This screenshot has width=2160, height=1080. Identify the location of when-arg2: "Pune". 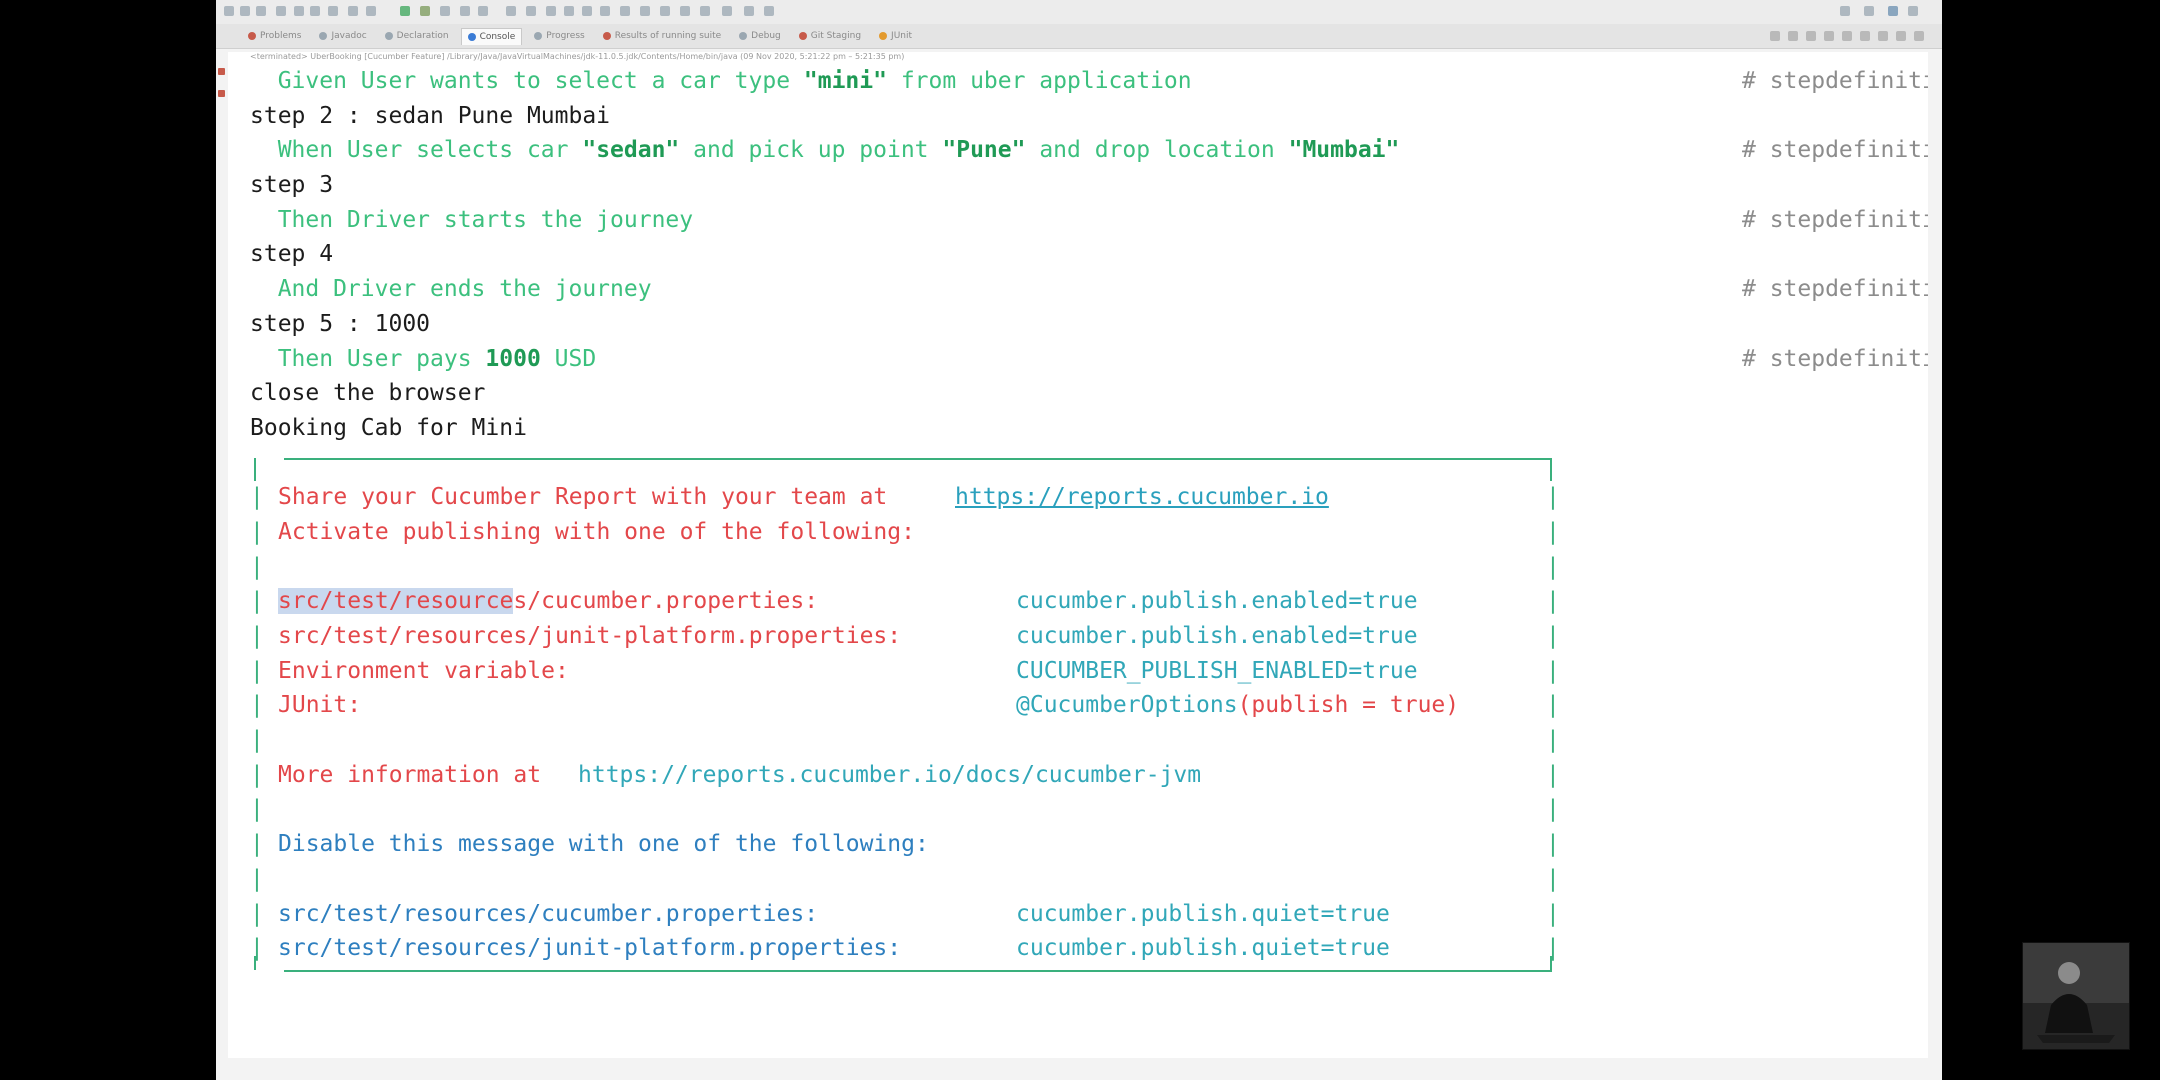
(984, 150).